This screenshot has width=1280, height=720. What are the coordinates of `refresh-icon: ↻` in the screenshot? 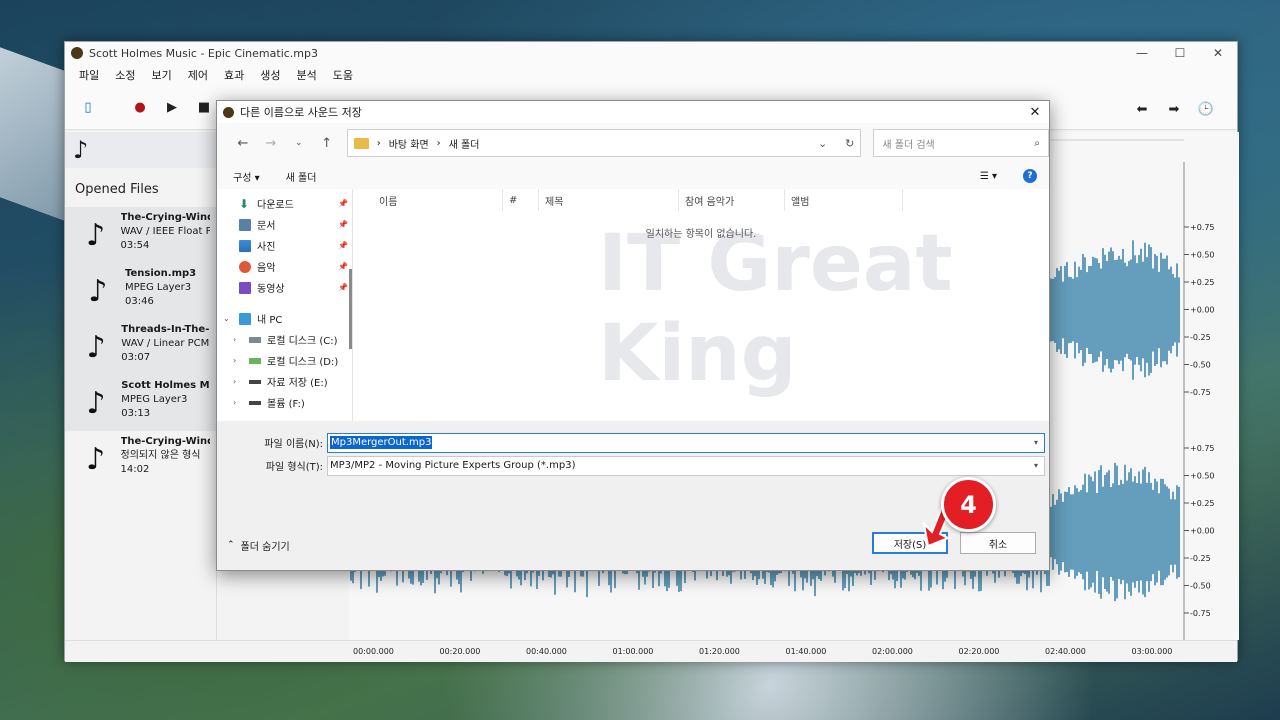 It's located at (849, 143).